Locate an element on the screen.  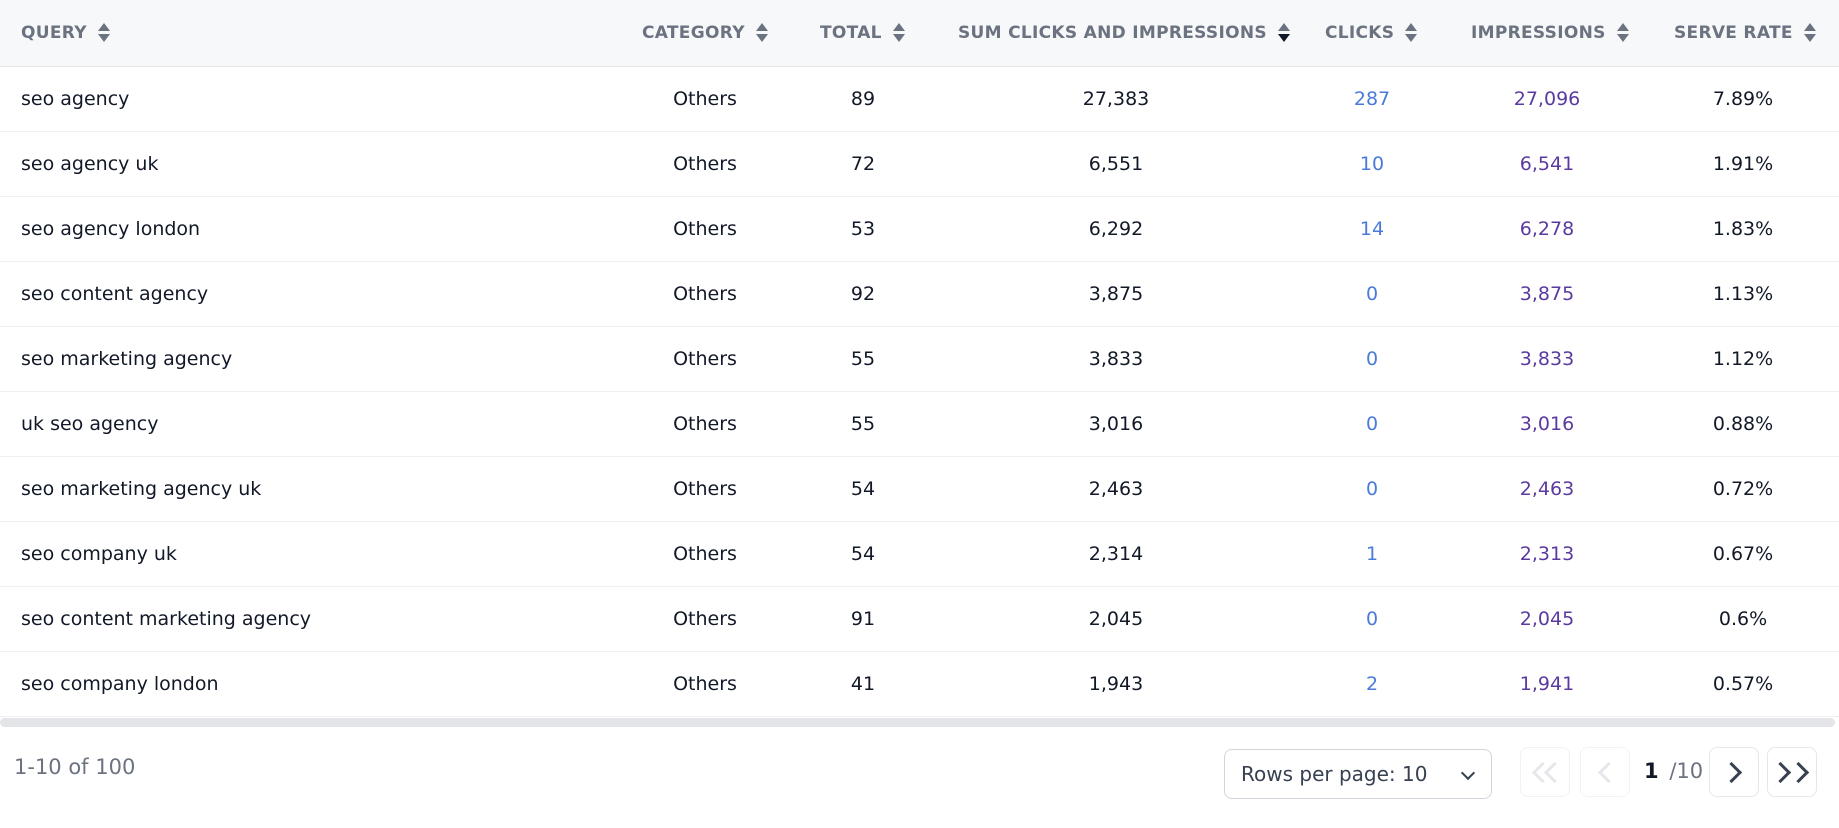
cell-impressions: 6,541 is located at coordinates (1547, 164).